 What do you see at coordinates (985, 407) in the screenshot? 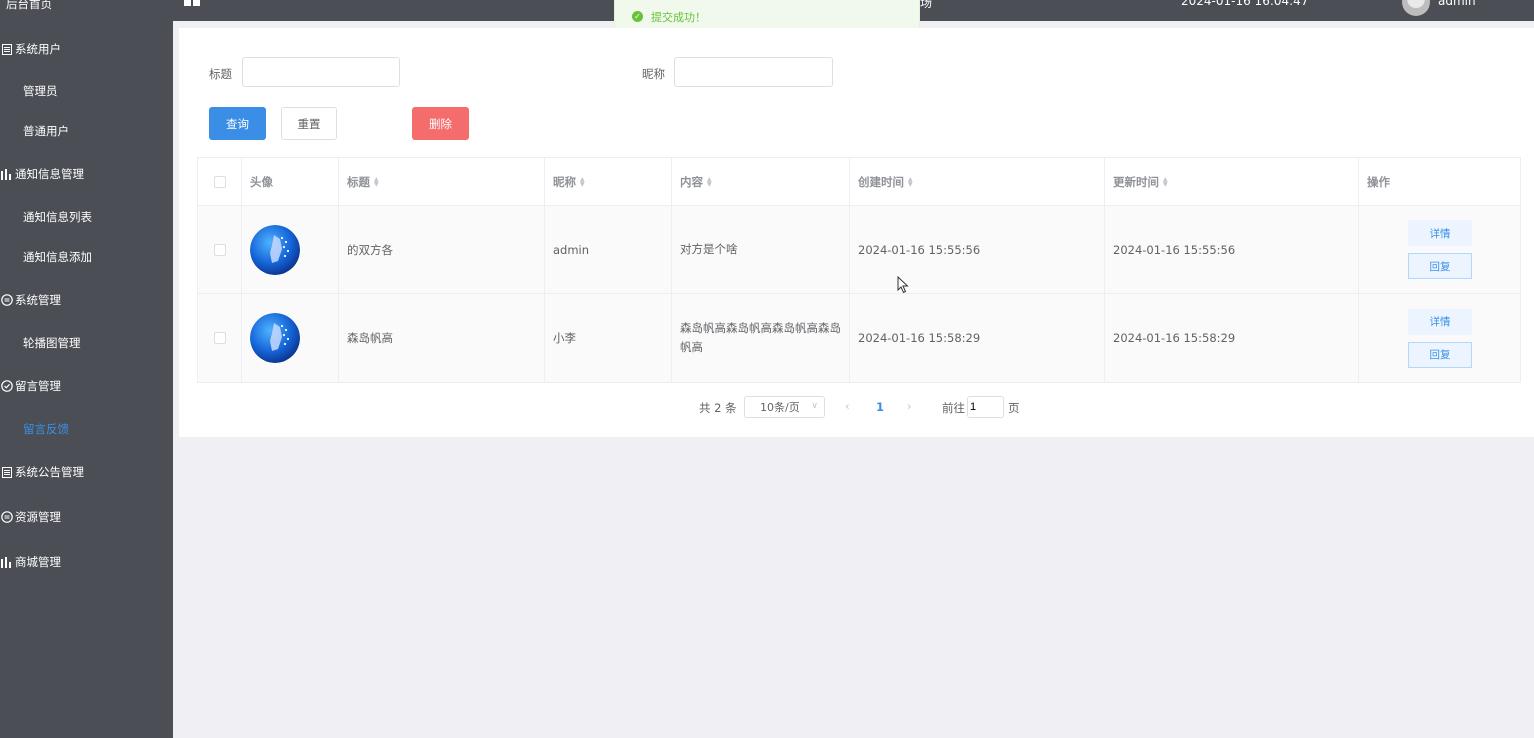
I see `goto-page-input` at bounding box center [985, 407].